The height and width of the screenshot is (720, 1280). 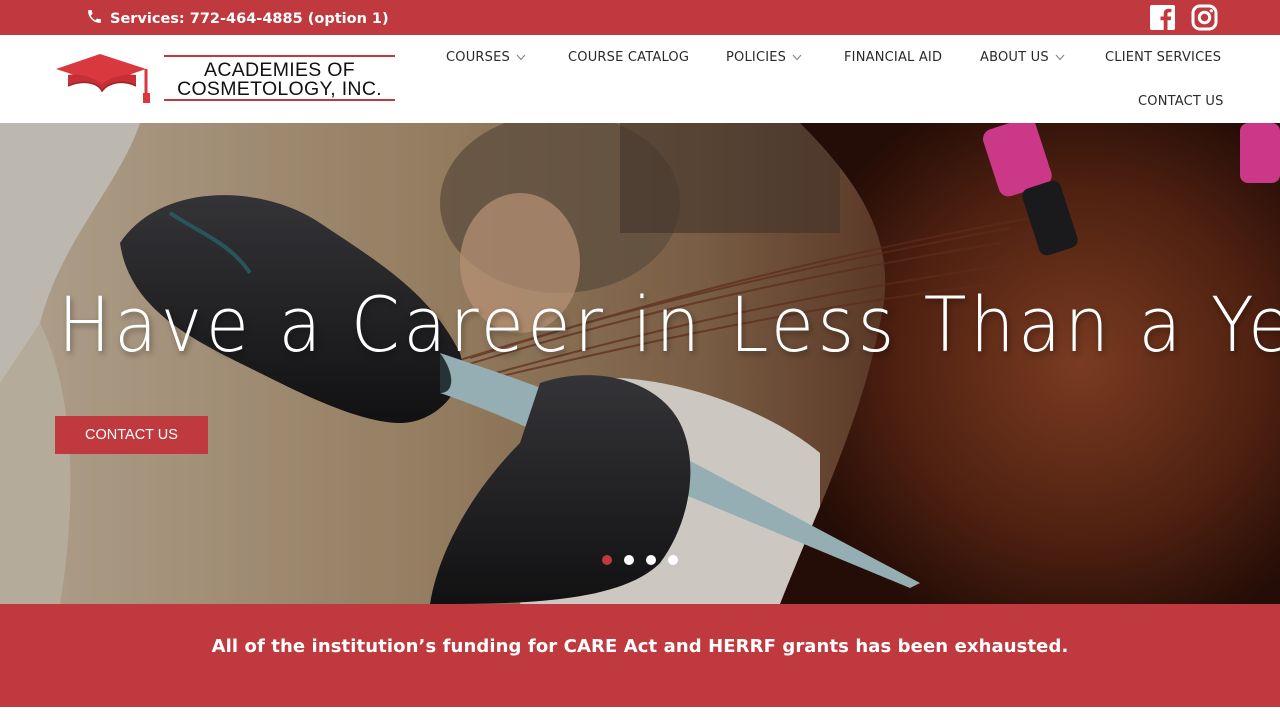 I want to click on page-bottom, so click(x=640, y=713).